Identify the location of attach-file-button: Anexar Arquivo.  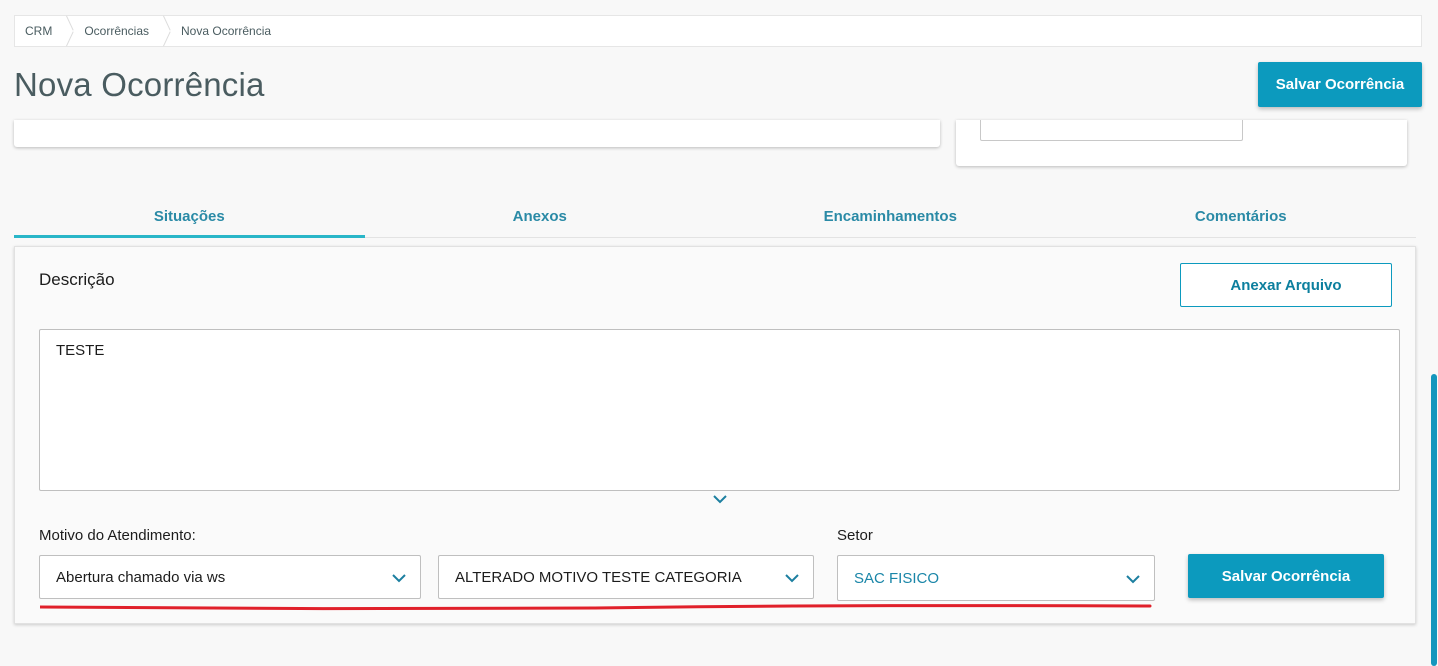
(1286, 285).